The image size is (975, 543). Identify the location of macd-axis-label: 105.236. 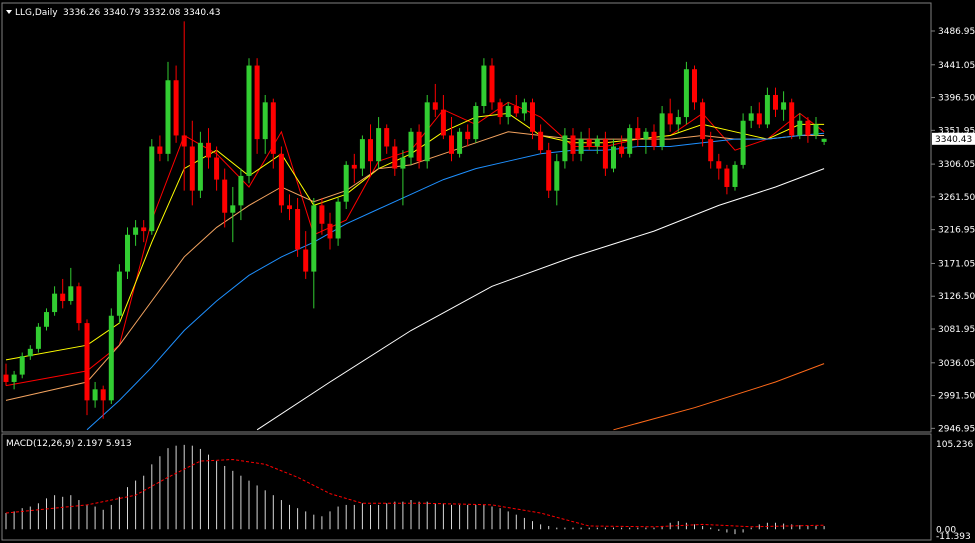
(954, 445).